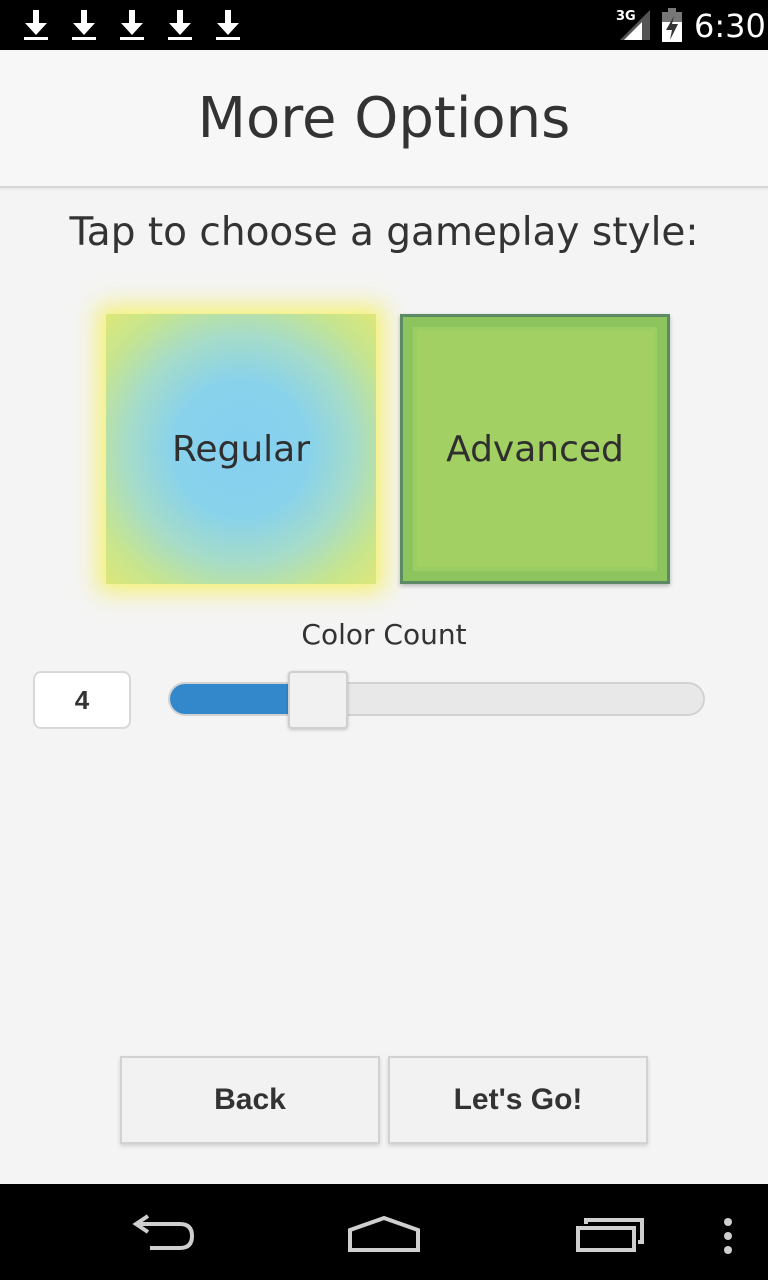 This screenshot has width=768, height=1280. I want to click on color-count-slider-track, so click(436, 699).